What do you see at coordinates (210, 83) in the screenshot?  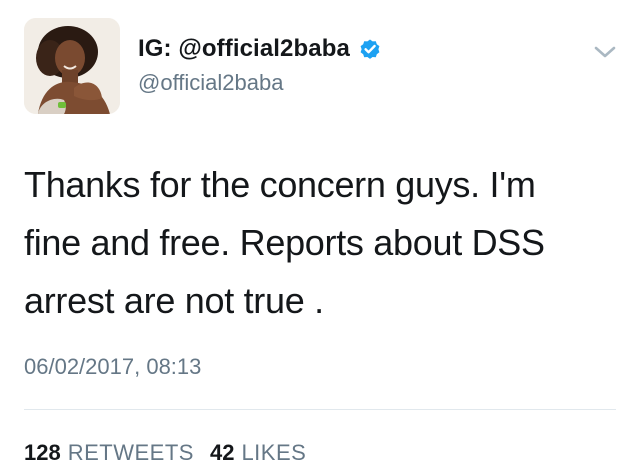 I see `user-handle: @official2baba` at bounding box center [210, 83].